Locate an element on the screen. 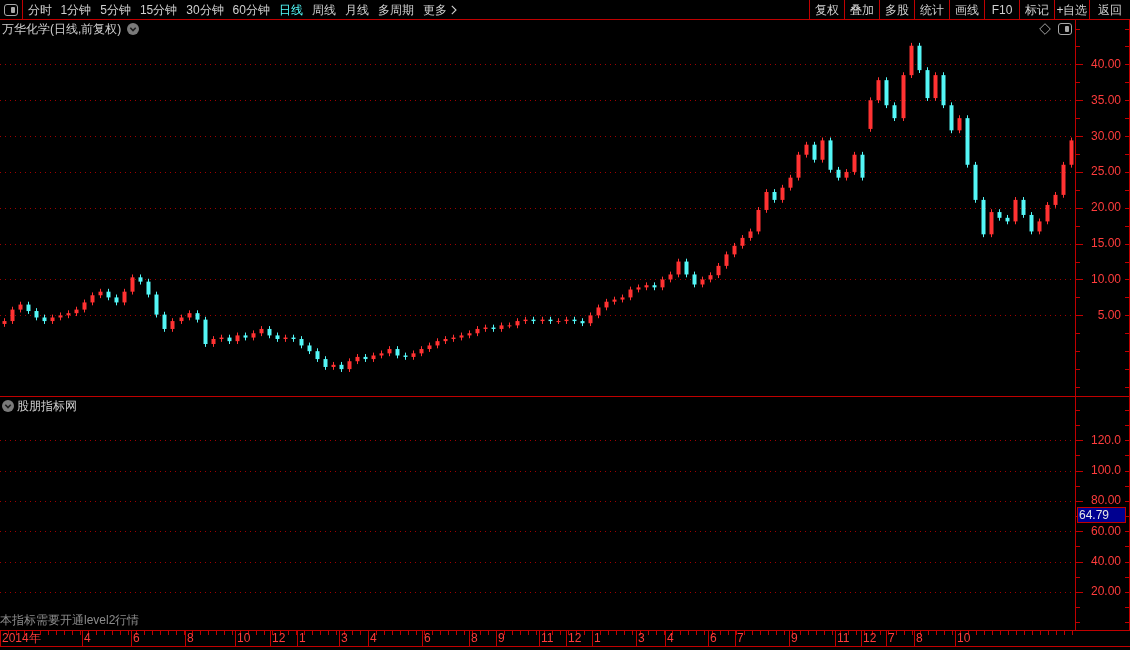 The height and width of the screenshot is (650, 1130). date-axis-label: 2014年 is located at coordinates (21, 638).